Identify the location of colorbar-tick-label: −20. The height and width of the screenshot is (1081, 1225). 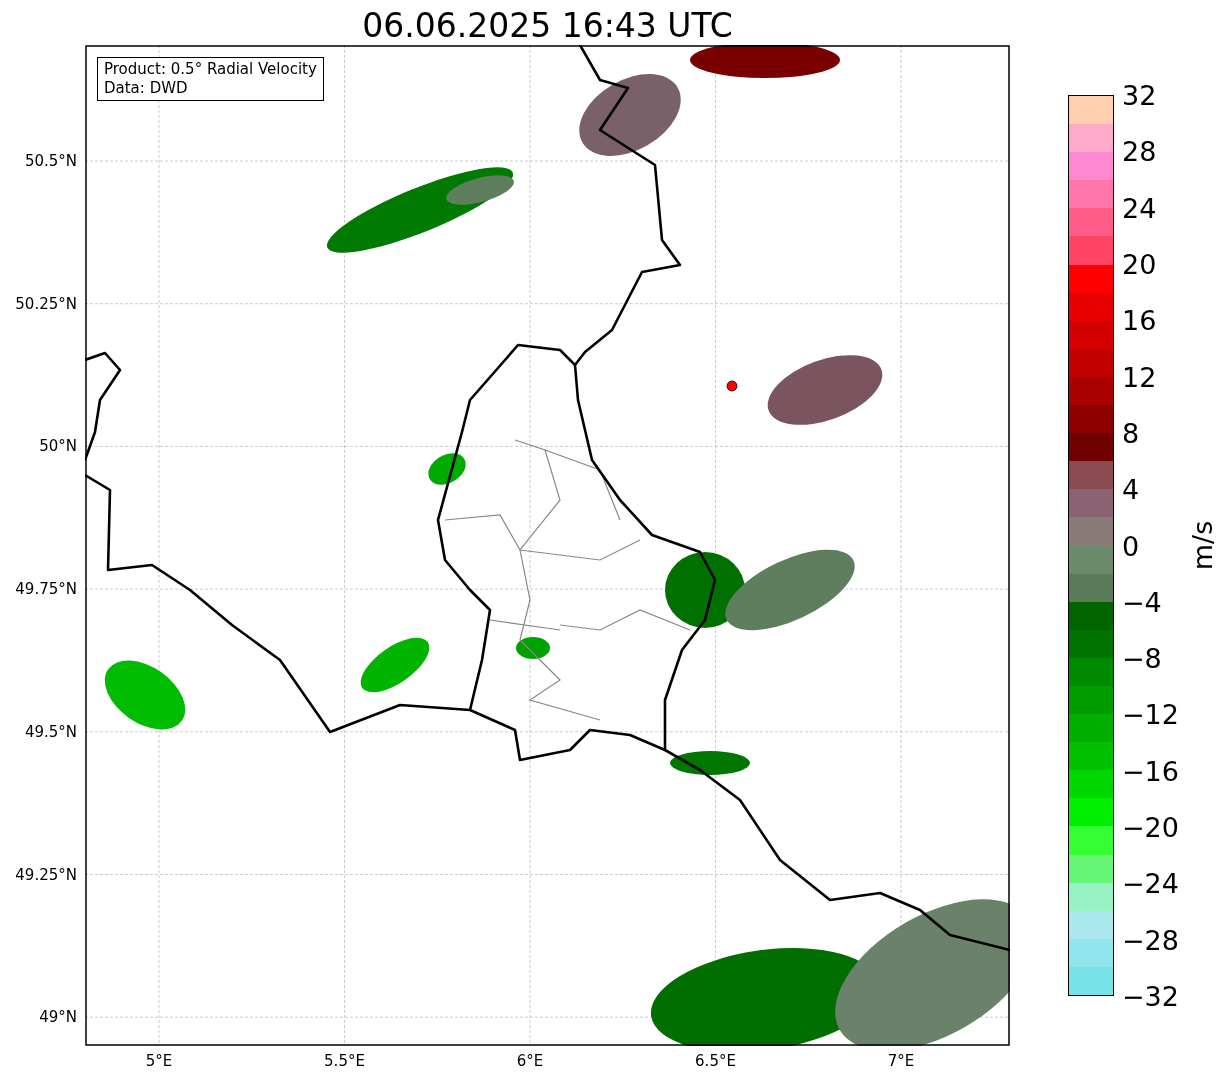
(1150, 827).